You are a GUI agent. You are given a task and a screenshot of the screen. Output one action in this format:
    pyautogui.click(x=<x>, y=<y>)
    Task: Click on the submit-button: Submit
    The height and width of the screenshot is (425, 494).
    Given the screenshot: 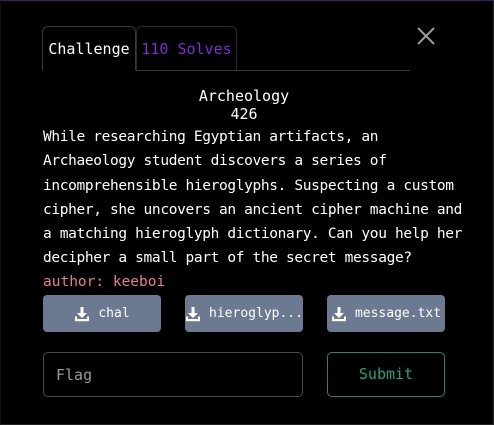 What is the action you would take?
    pyautogui.click(x=386, y=374)
    